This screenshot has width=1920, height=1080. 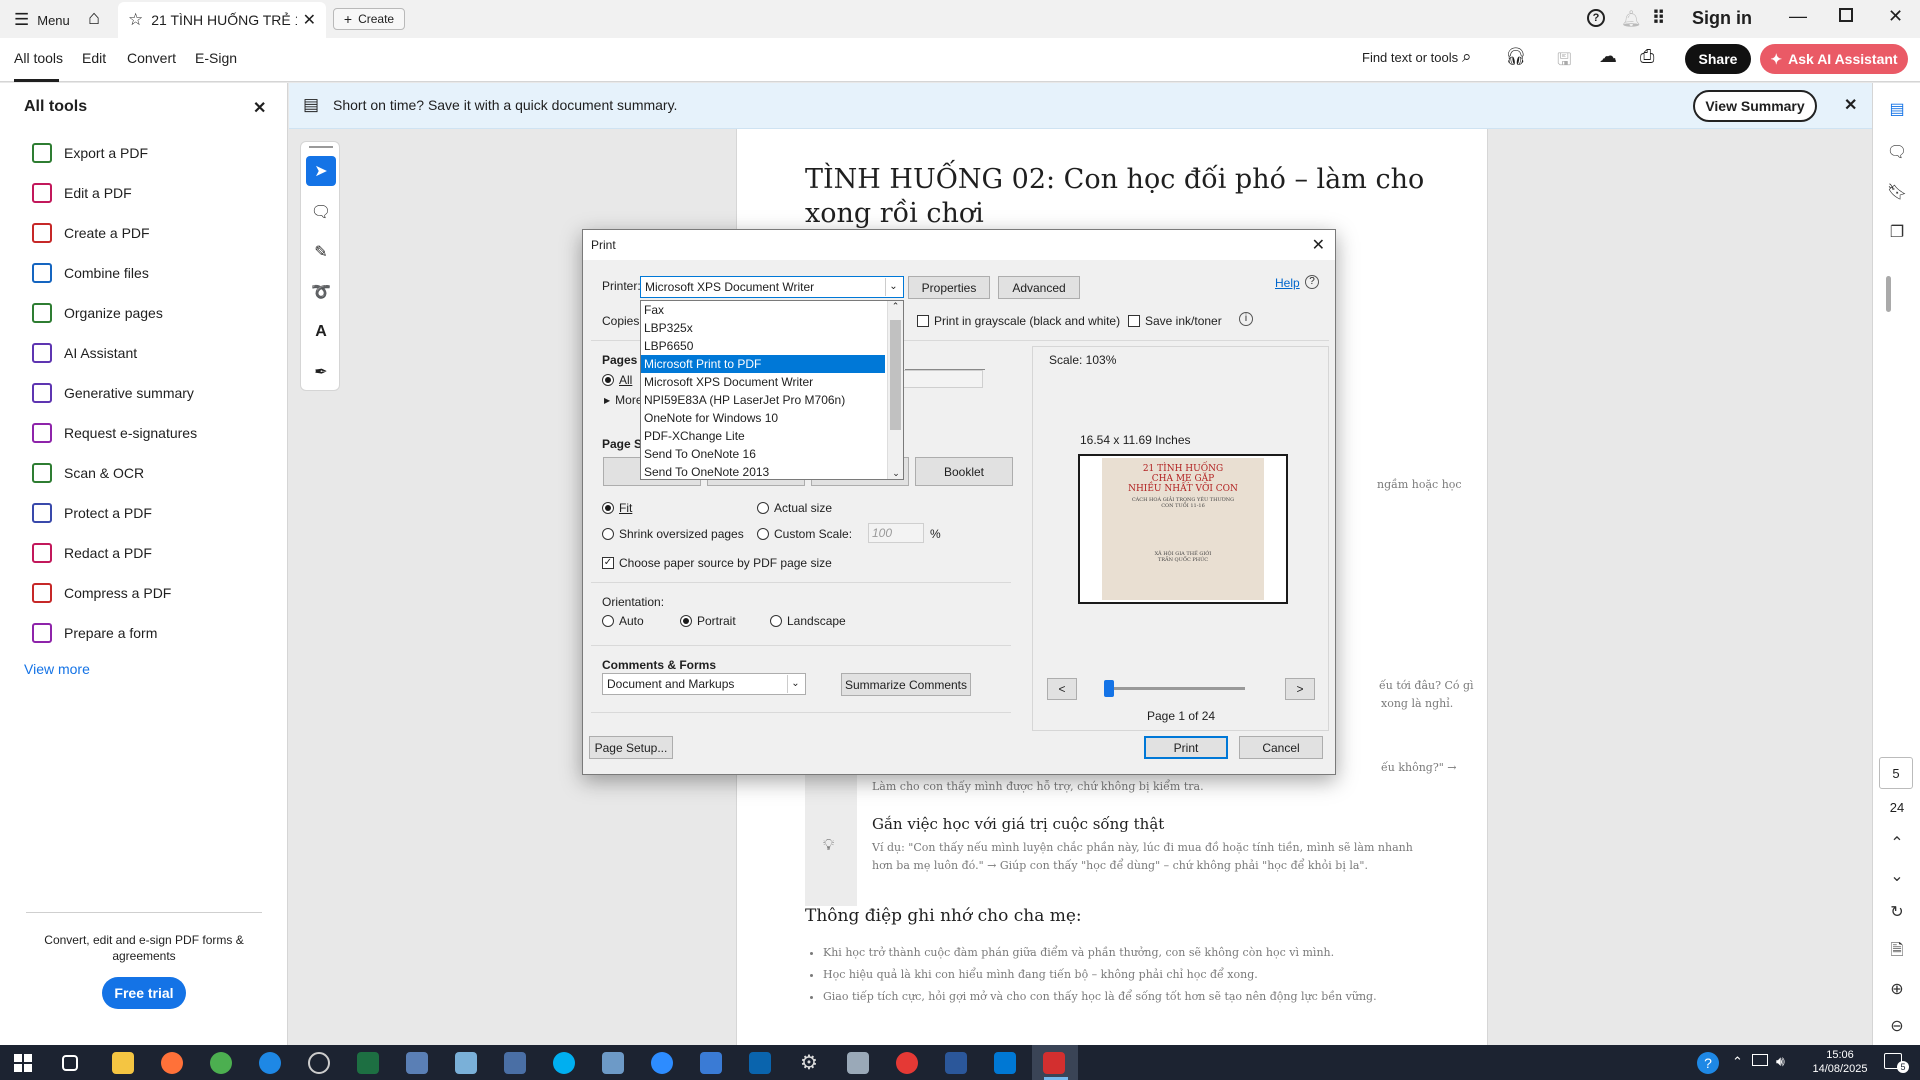 What do you see at coordinates (221, 1063) in the screenshot?
I see `chrome-icon` at bounding box center [221, 1063].